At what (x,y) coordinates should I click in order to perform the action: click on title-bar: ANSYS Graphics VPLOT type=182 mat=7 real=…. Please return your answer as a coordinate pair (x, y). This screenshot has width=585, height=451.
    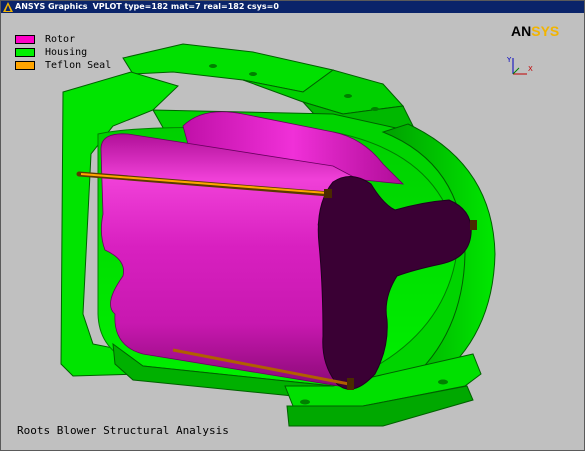
    Looking at the image, I should click on (292, 7).